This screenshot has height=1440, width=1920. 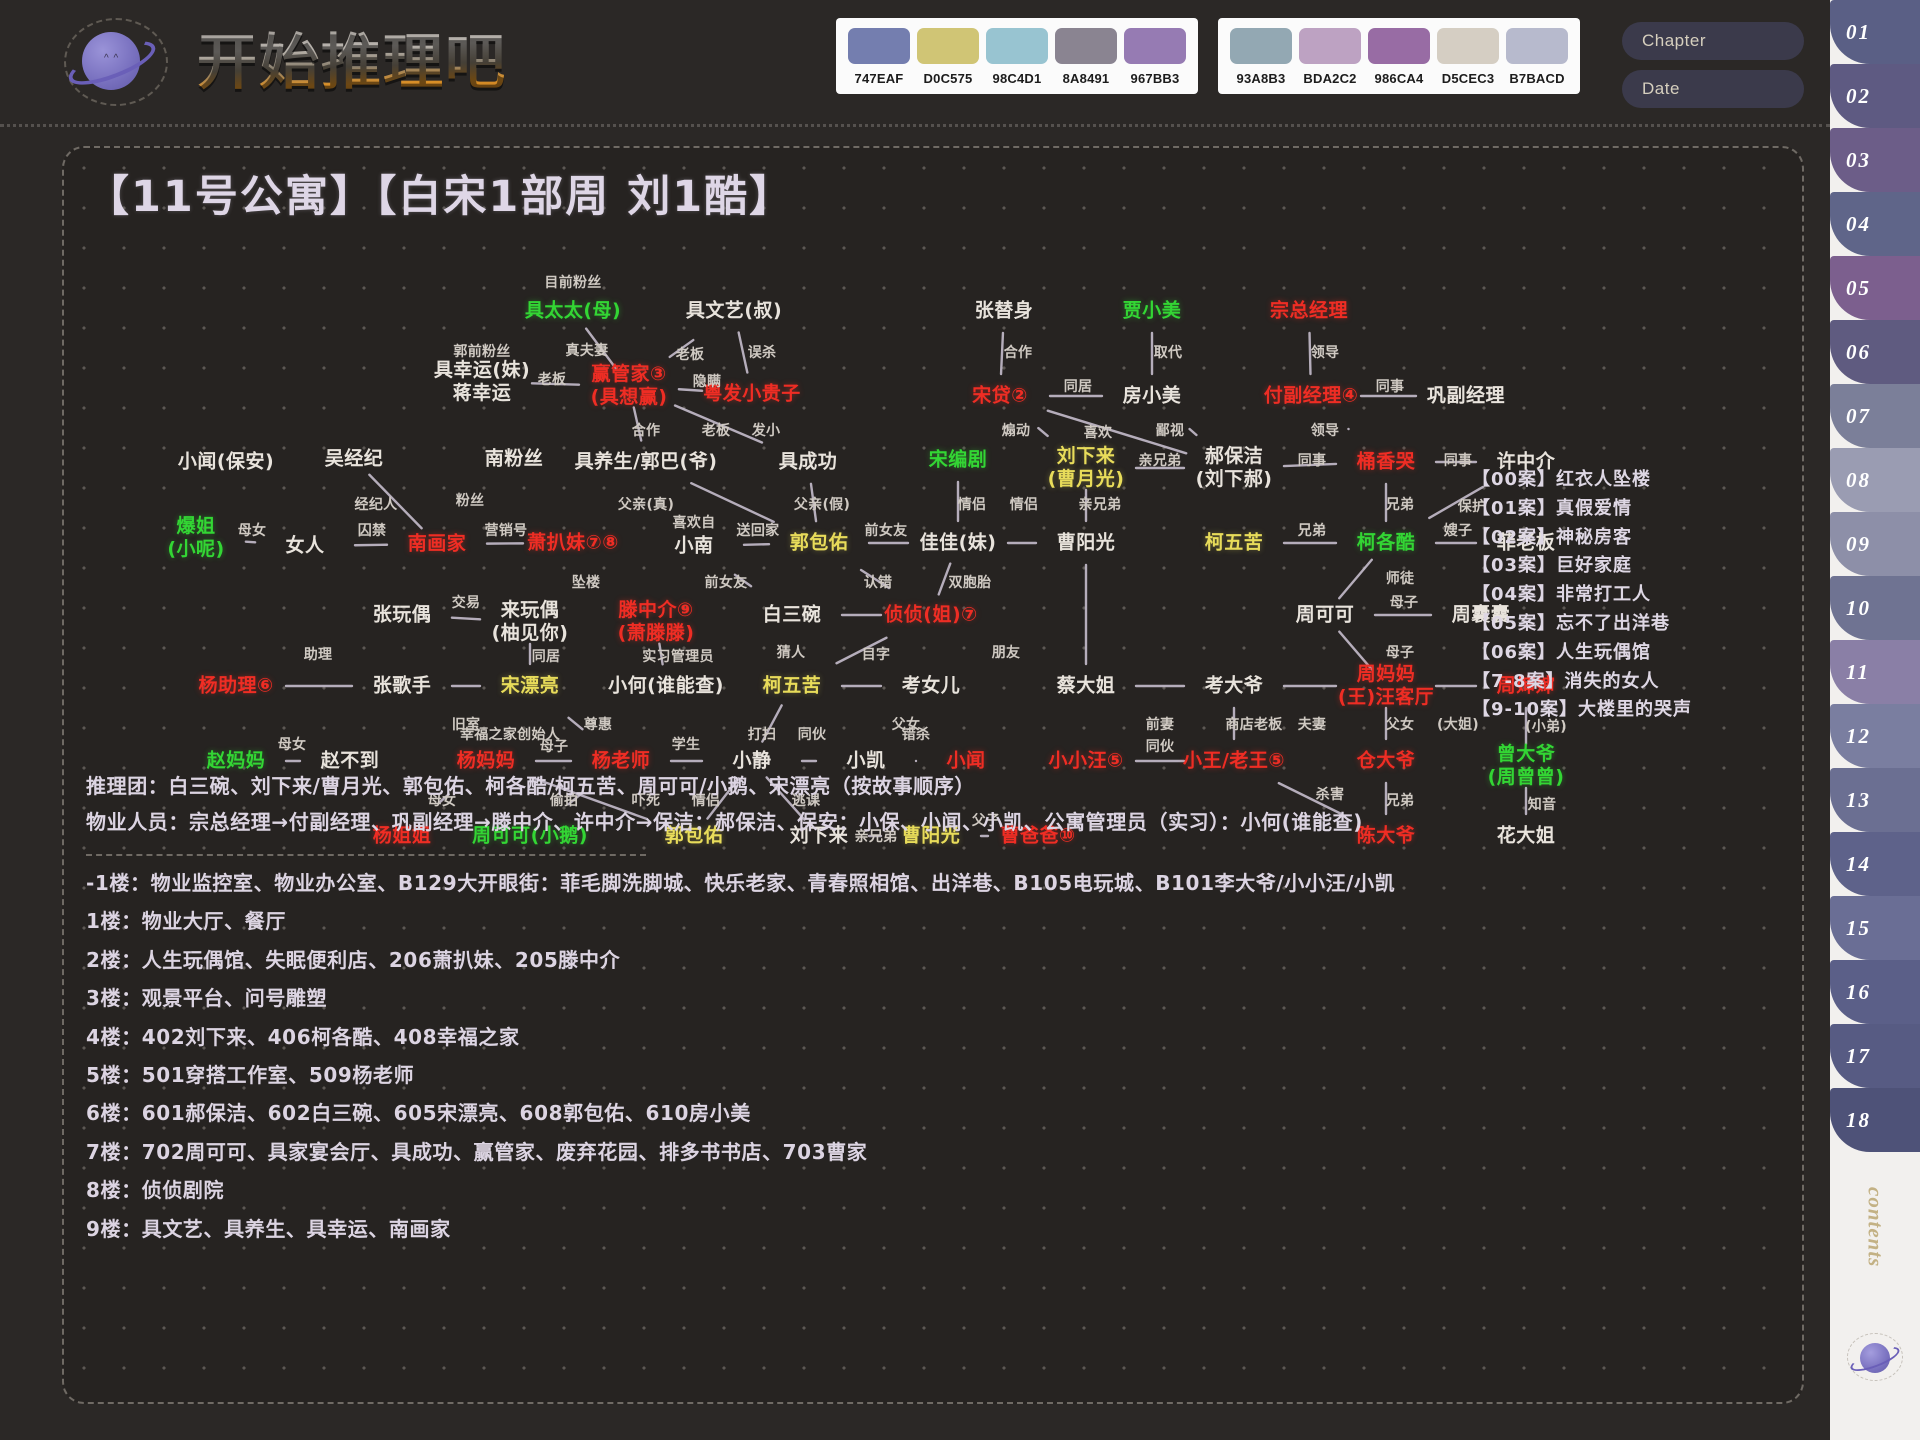 What do you see at coordinates (808, 461) in the screenshot?
I see `graph-node: 具成功` at bounding box center [808, 461].